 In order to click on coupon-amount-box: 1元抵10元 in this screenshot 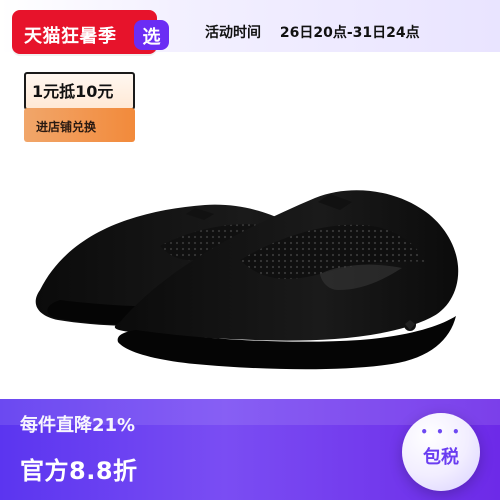, I will do `click(79, 91)`.